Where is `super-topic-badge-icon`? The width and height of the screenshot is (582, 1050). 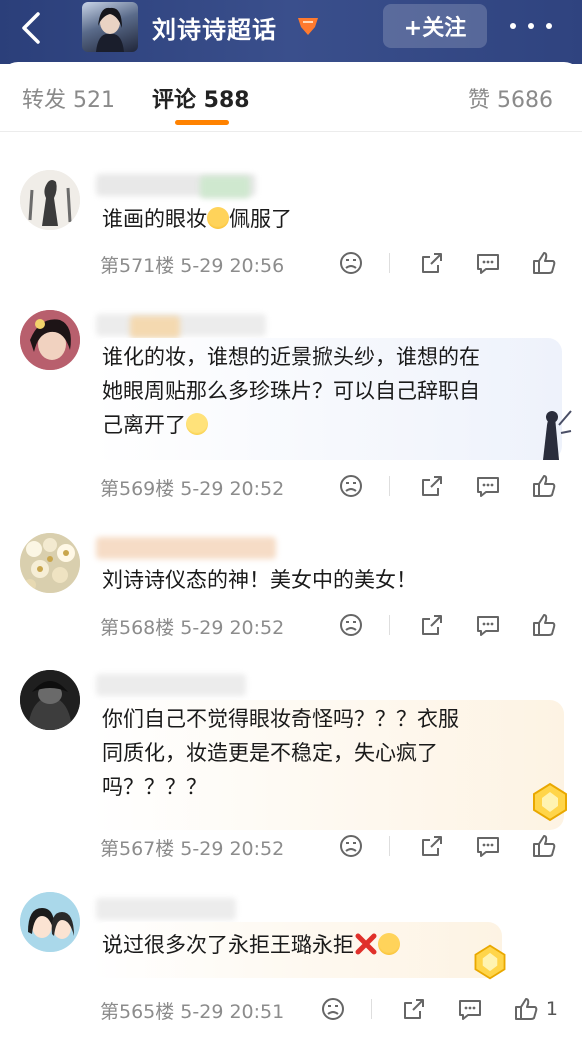
super-topic-badge-icon is located at coordinates (308, 26).